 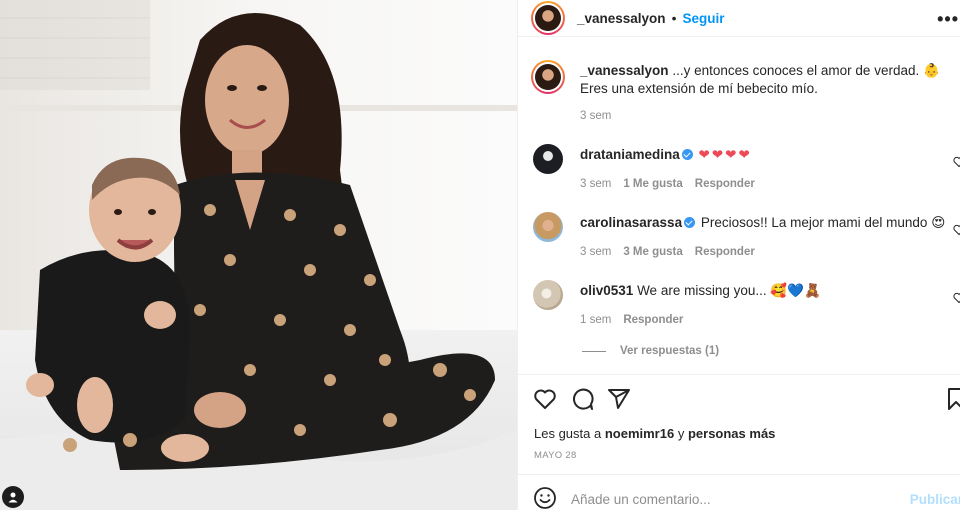 What do you see at coordinates (639, 433) in the screenshot?
I see `likes-user: noemimr16` at bounding box center [639, 433].